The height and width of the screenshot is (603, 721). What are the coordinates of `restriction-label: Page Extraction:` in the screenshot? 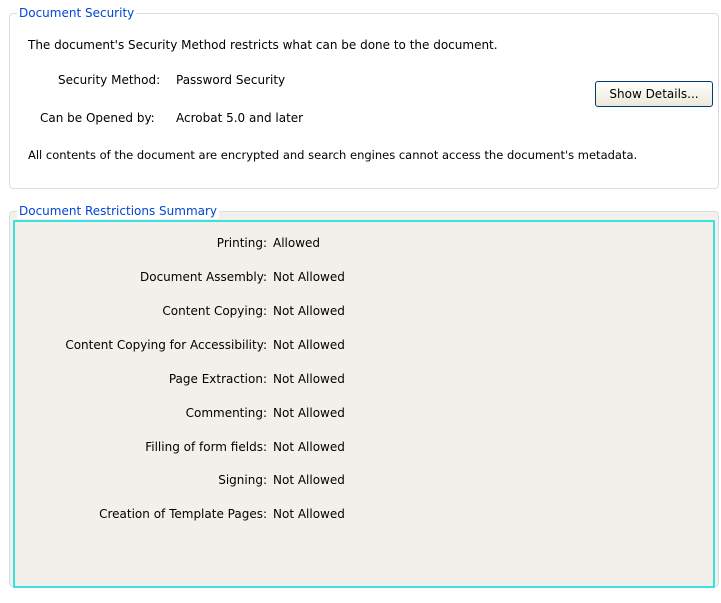 It's located at (217, 379).